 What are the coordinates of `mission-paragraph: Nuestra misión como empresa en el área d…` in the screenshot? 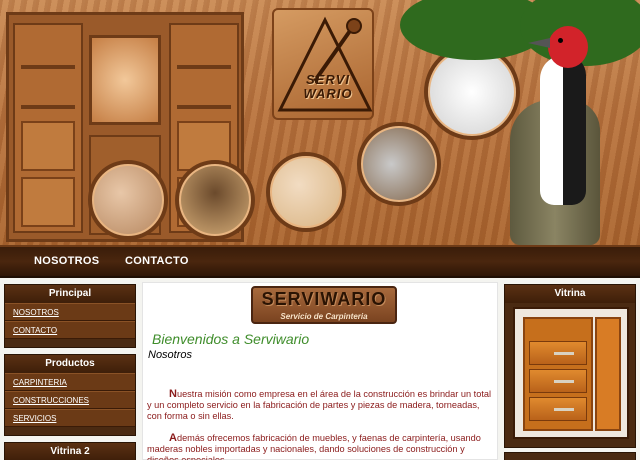 It's located at (320, 405).